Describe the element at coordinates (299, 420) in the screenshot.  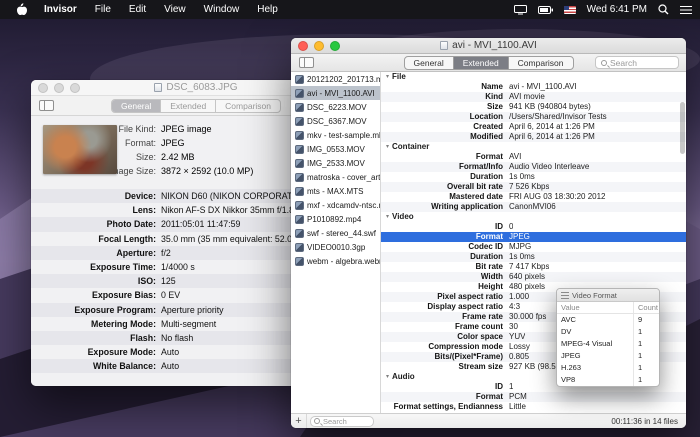
I see `add-file-button: +` at that location.